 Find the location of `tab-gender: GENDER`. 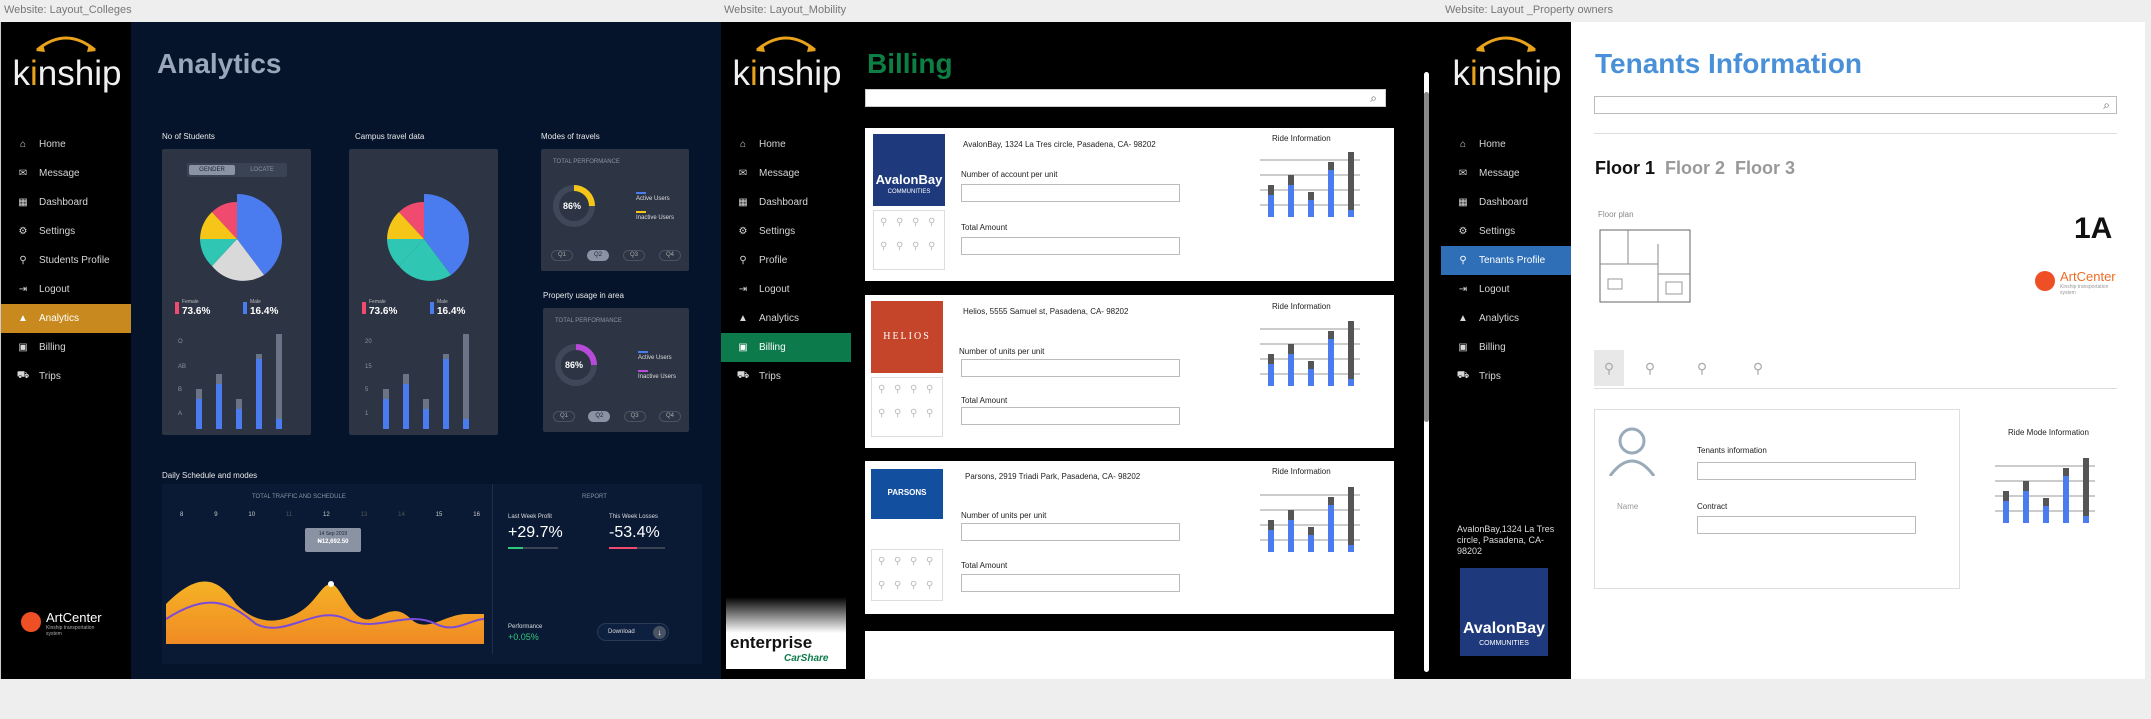

tab-gender: GENDER is located at coordinates (212, 170).